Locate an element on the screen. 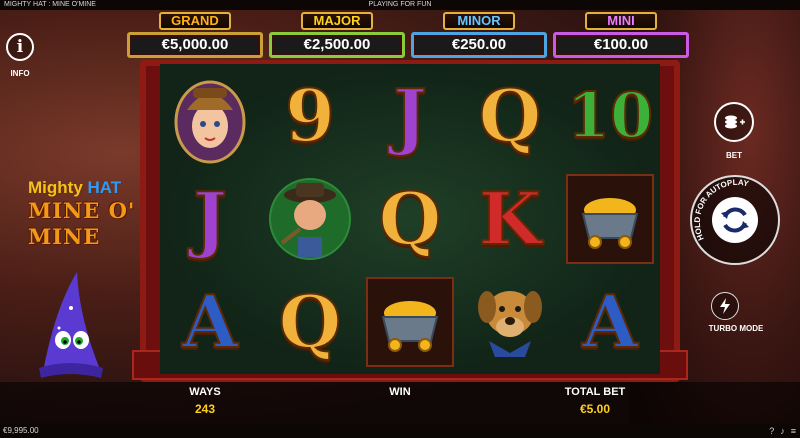 This screenshot has height=438, width=800. symbol-9: 9 is located at coordinates (310, 115).